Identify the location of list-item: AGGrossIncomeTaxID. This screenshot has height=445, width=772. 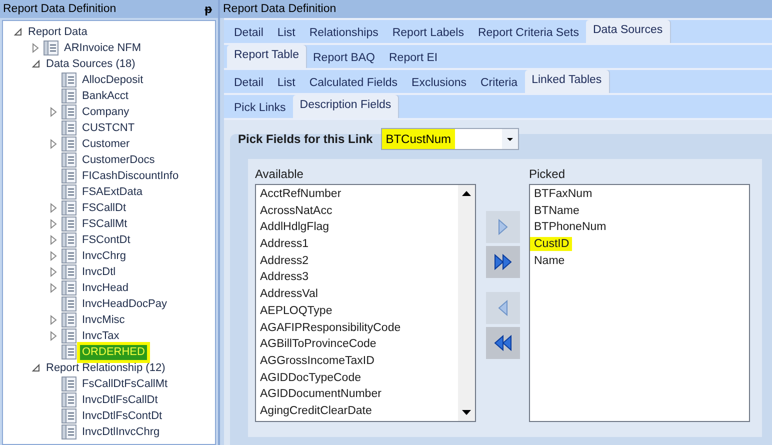
(357, 361).